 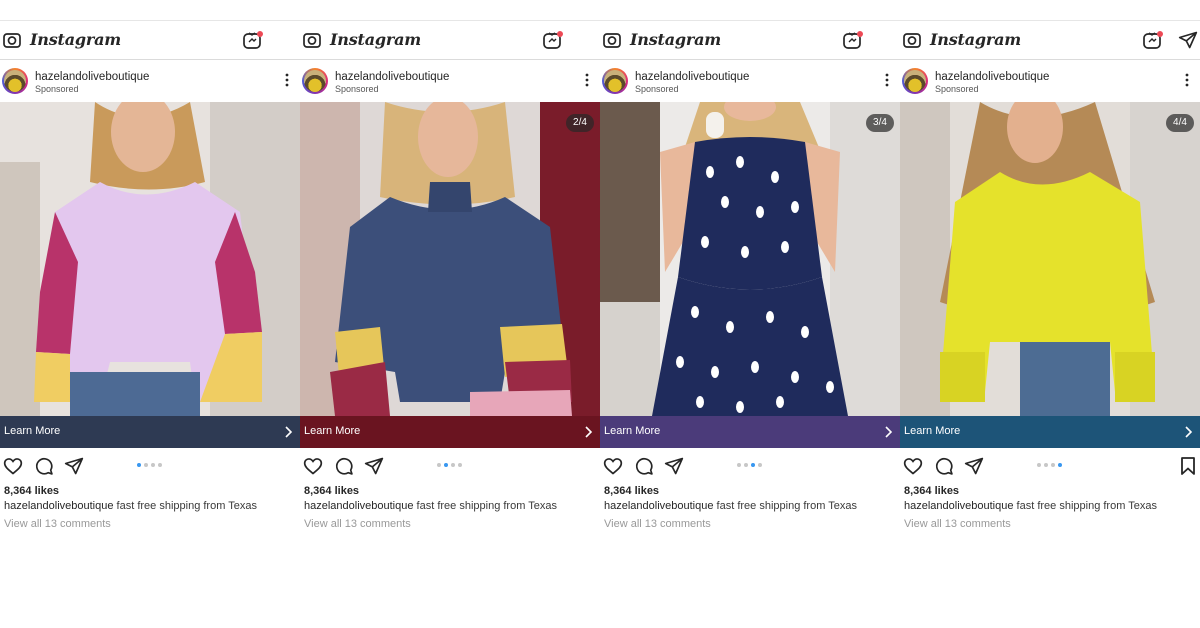 What do you see at coordinates (880, 123) in the screenshot?
I see `carousel-counter: 3/4` at bounding box center [880, 123].